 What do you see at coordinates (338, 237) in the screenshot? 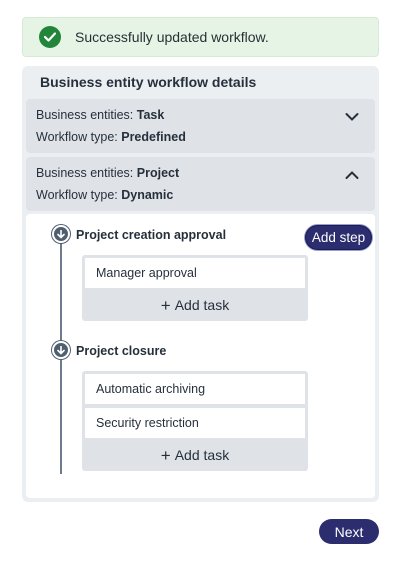
I see `add-step-button: Add step` at bounding box center [338, 237].